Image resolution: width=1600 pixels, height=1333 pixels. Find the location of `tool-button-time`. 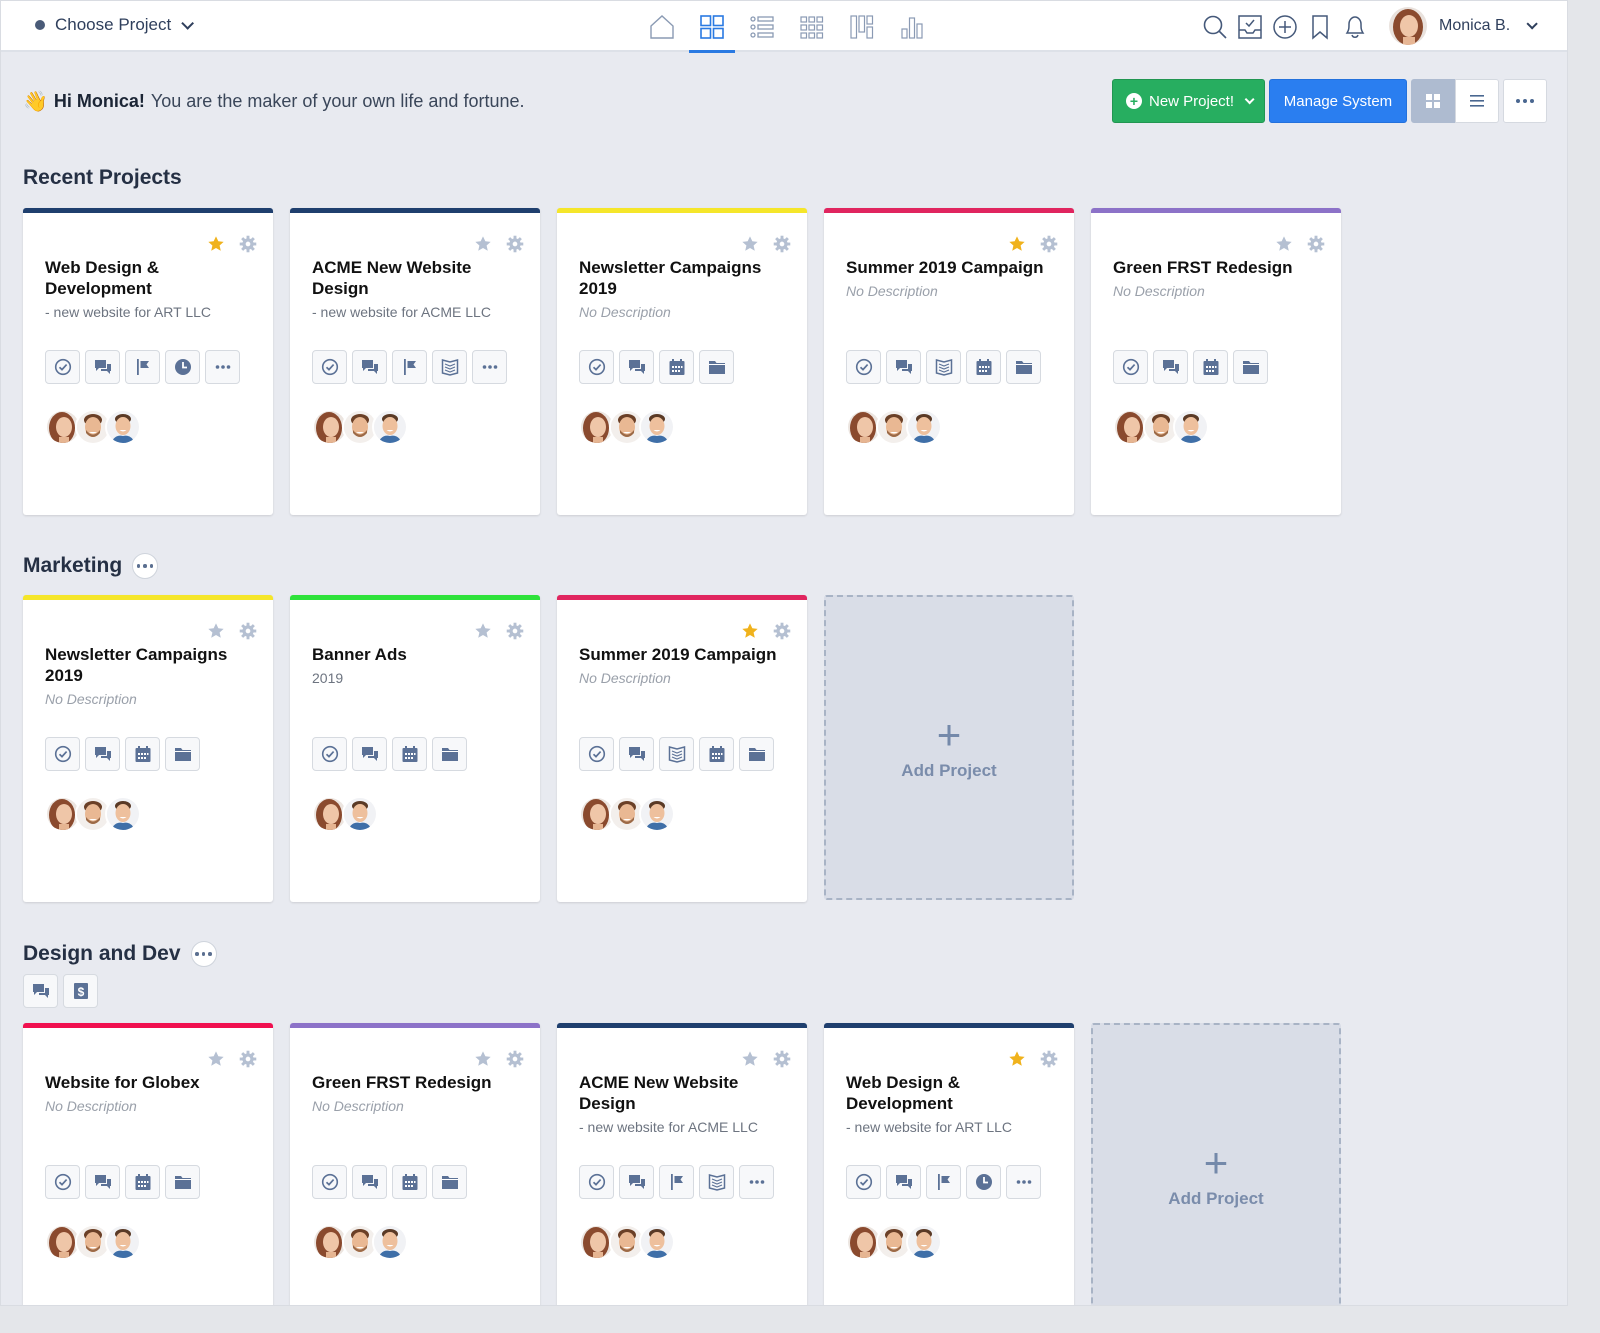

tool-button-time is located at coordinates (983, 1182).